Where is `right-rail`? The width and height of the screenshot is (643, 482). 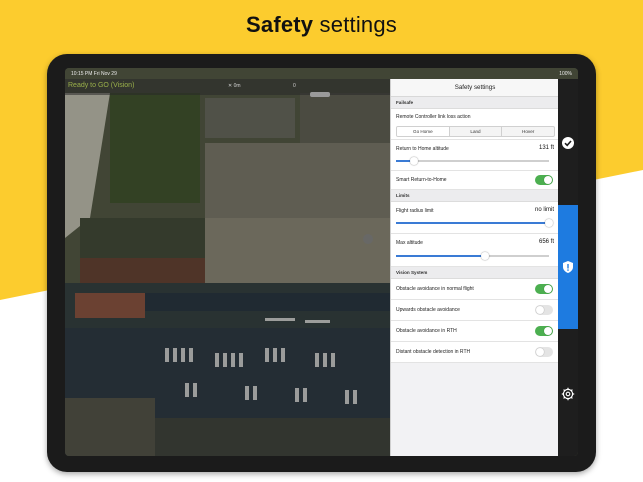 right-rail is located at coordinates (568, 267).